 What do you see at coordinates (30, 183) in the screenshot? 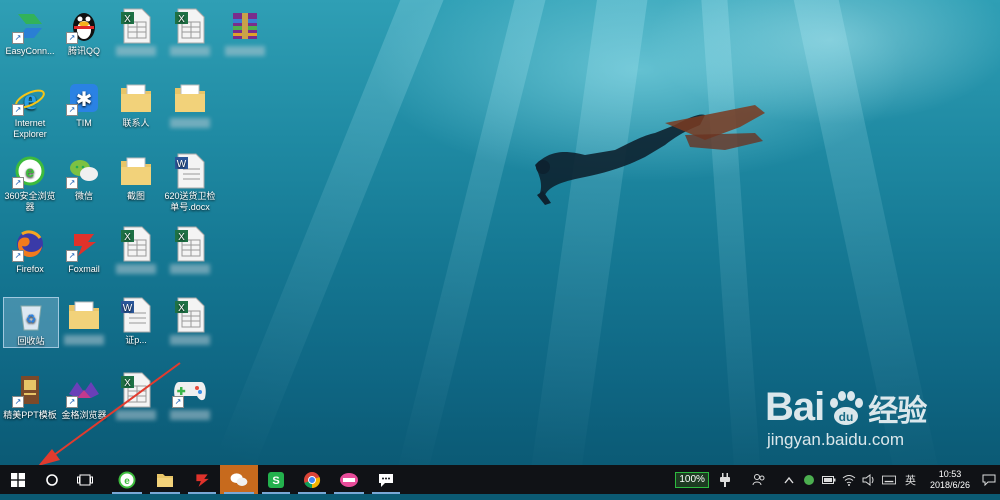
I see `desktop-icon: e ↗ 360安全浏览器` at bounding box center [30, 183].